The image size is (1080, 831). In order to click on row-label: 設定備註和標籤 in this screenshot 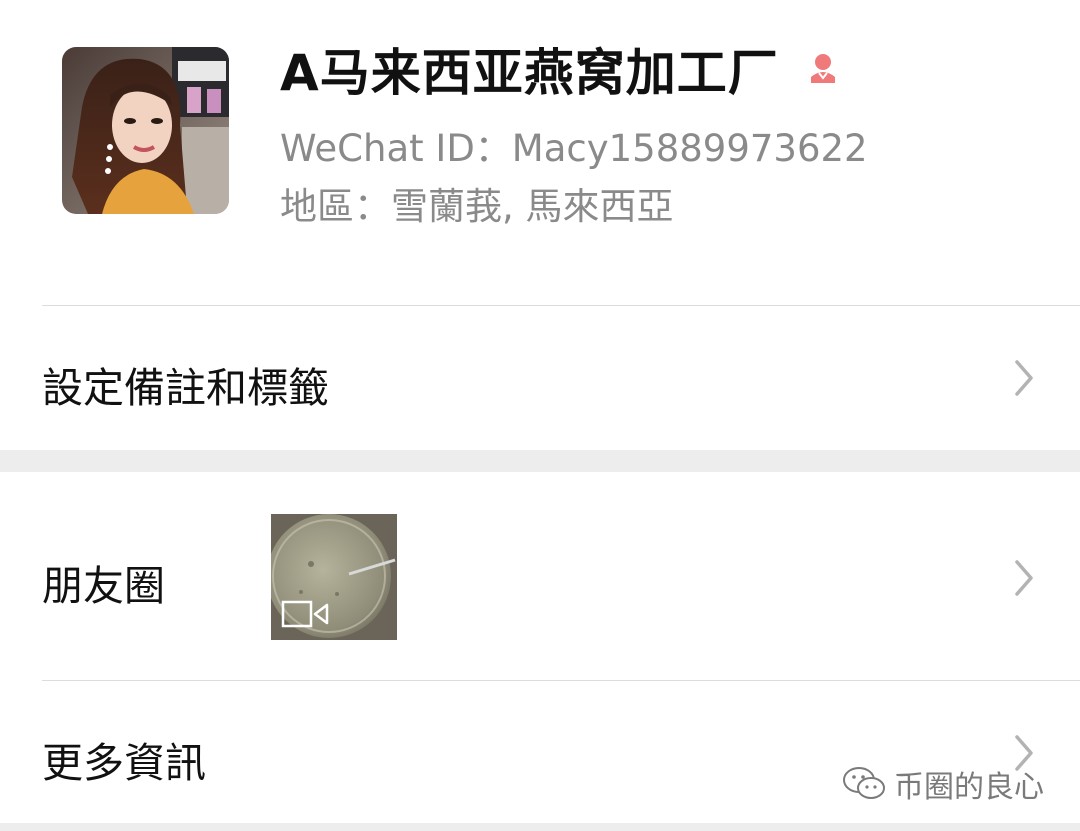, I will do `click(185, 388)`.